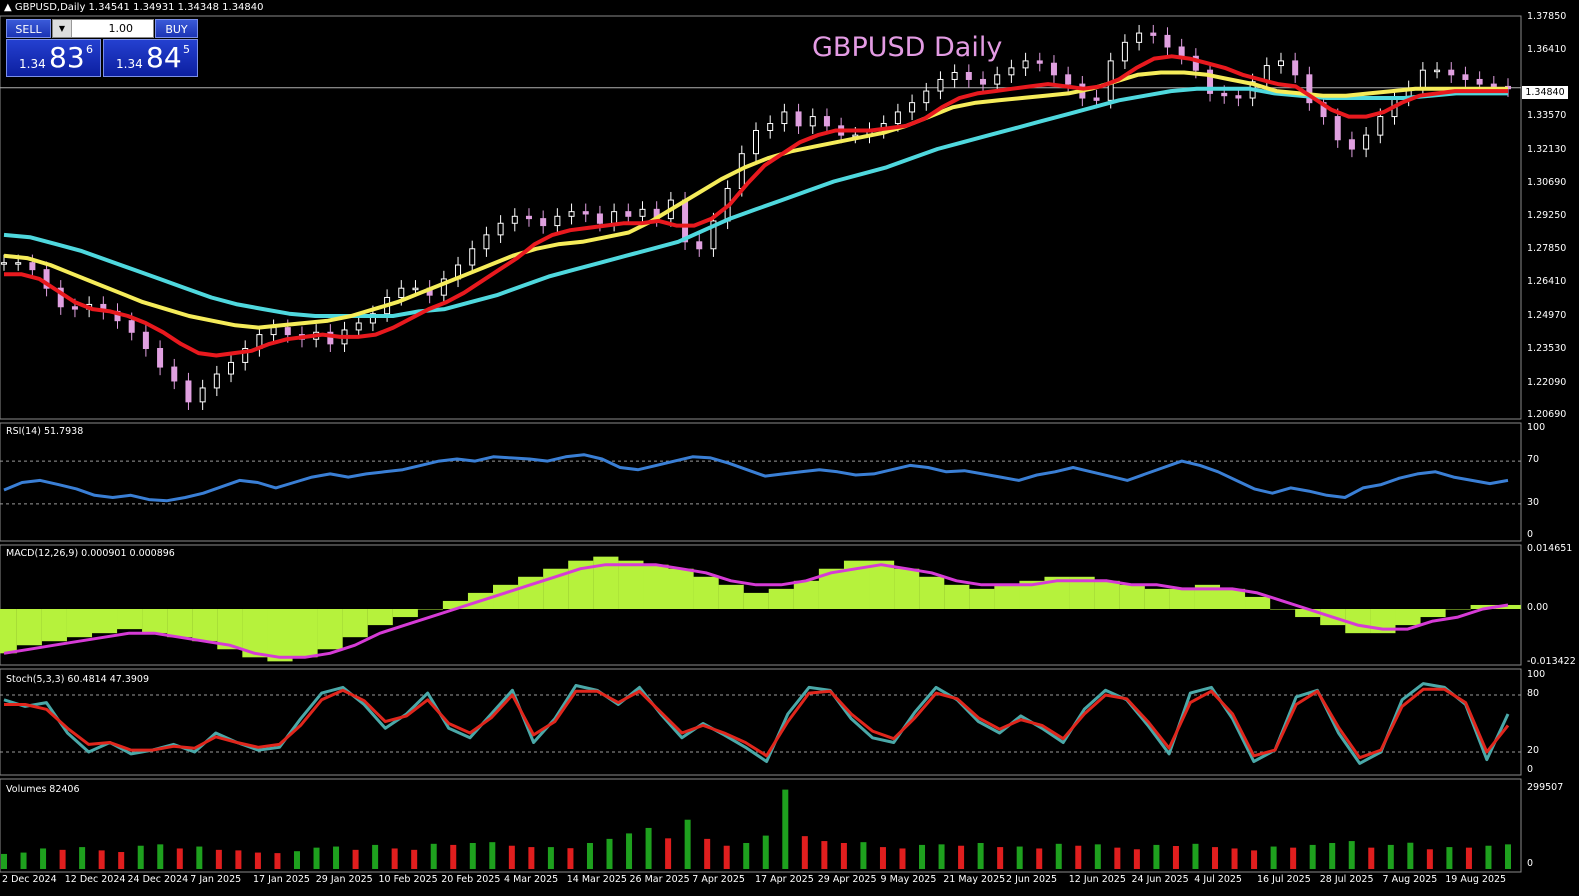  Describe the element at coordinates (1545, 787) in the screenshot. I see `volume-axis-label: 299507` at that location.